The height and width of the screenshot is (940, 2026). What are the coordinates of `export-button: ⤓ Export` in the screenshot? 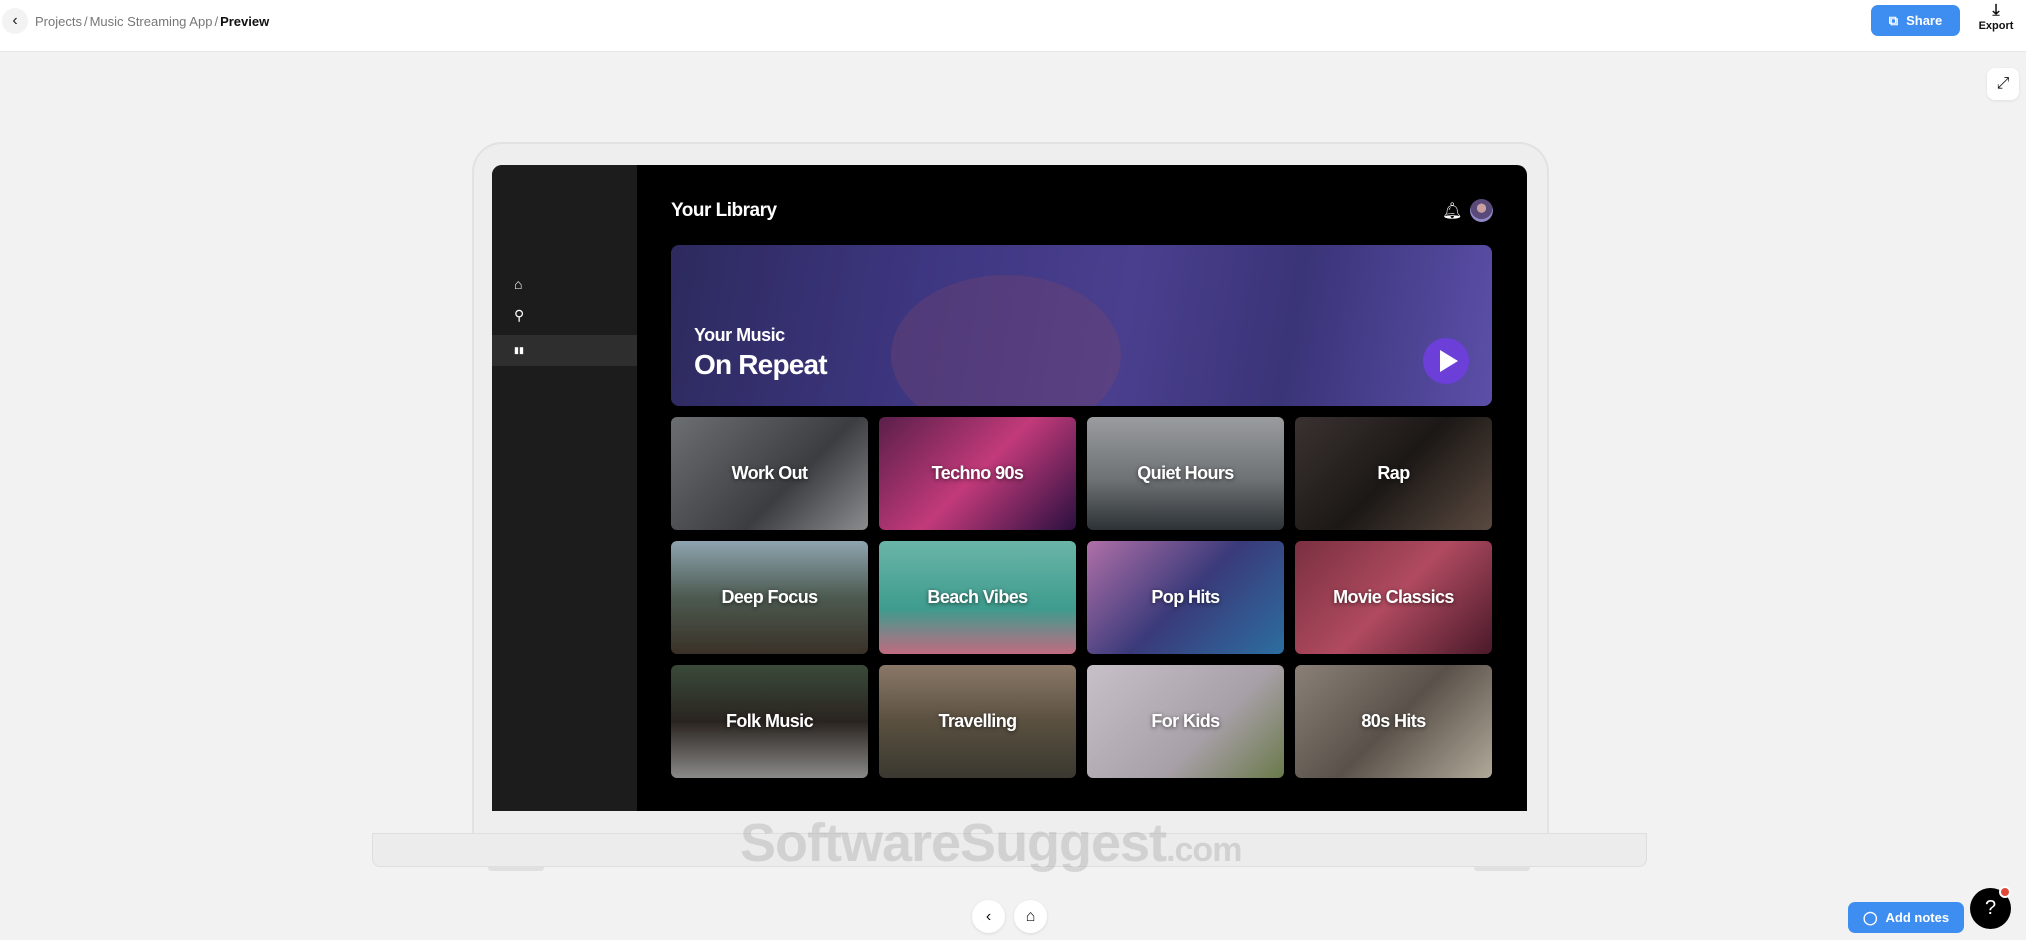 It's located at (1996, 17).